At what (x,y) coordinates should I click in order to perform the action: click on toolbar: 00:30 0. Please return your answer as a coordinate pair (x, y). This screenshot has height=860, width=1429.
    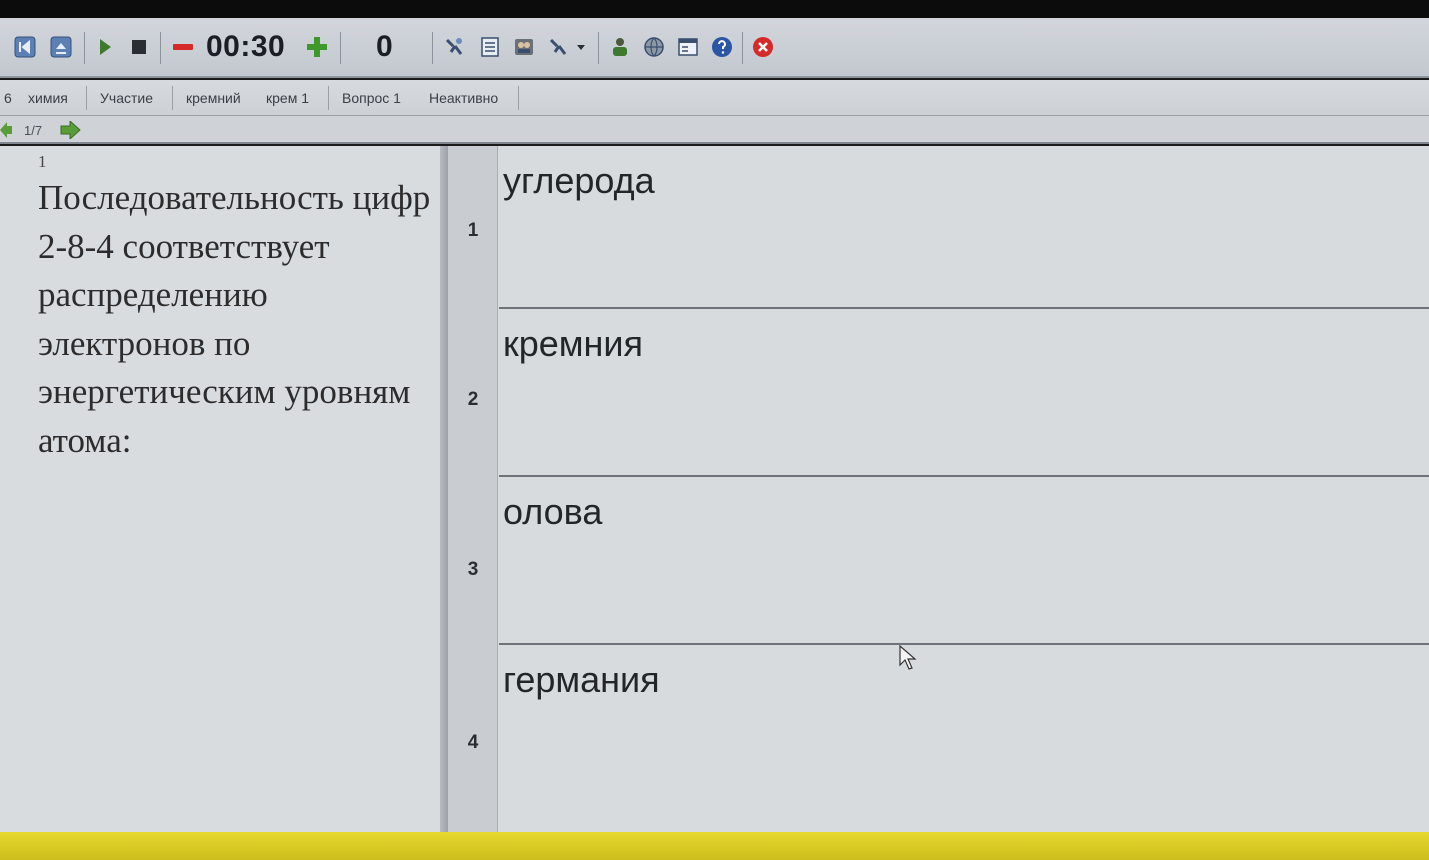
    Looking at the image, I should click on (714, 48).